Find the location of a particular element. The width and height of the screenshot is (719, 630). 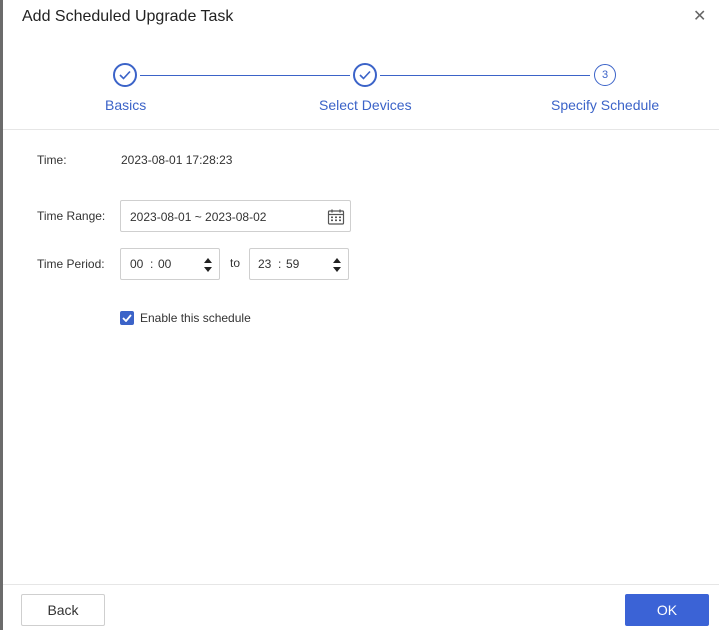

time-label: Time: is located at coordinates (52, 160).